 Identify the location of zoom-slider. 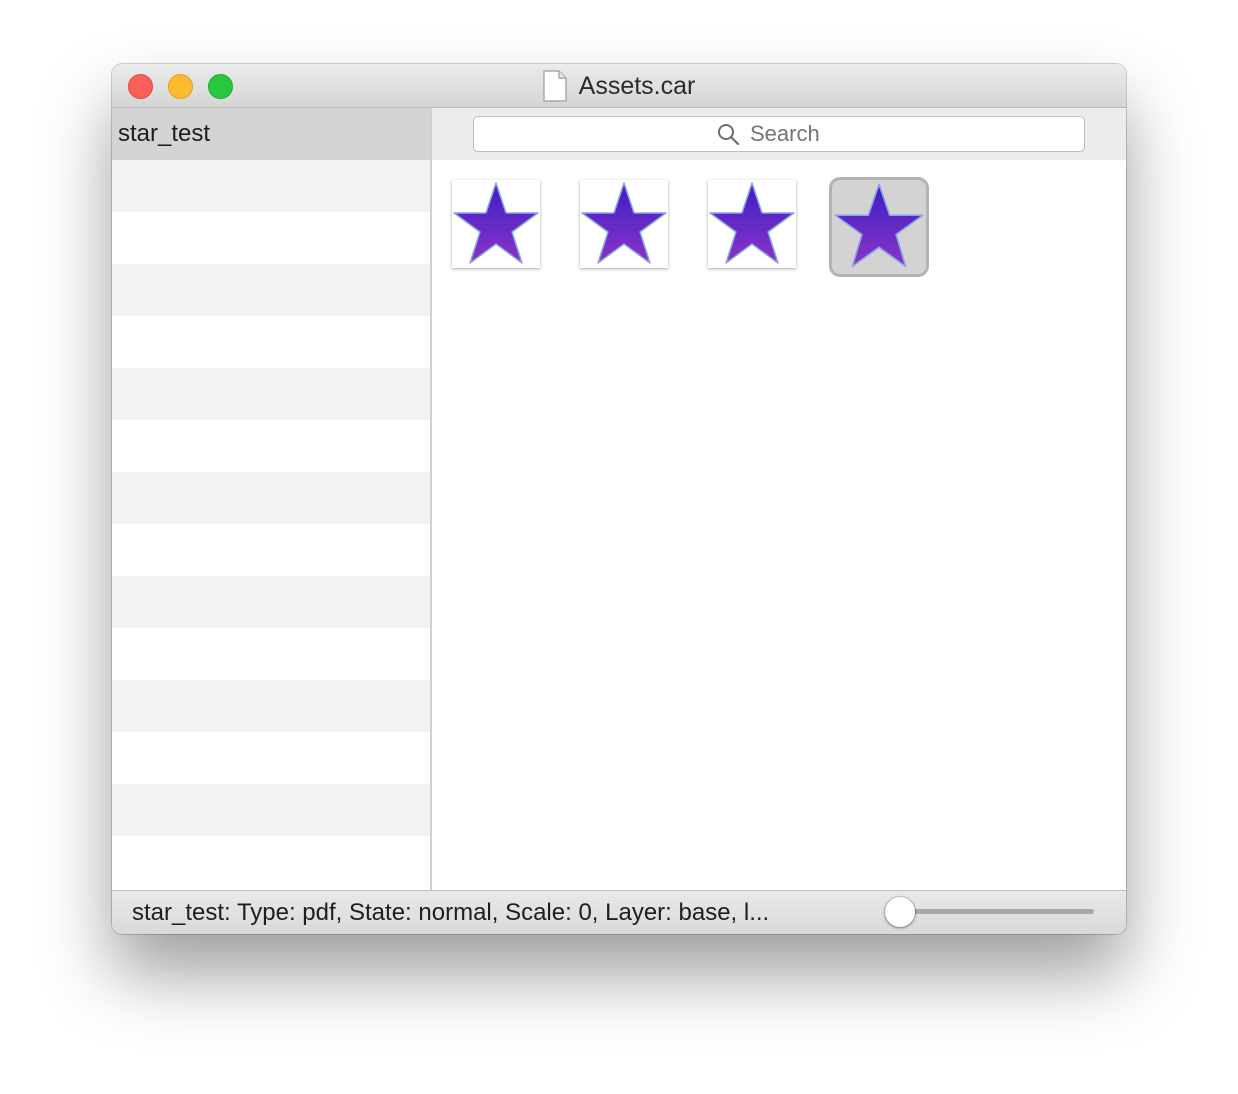
(989, 912).